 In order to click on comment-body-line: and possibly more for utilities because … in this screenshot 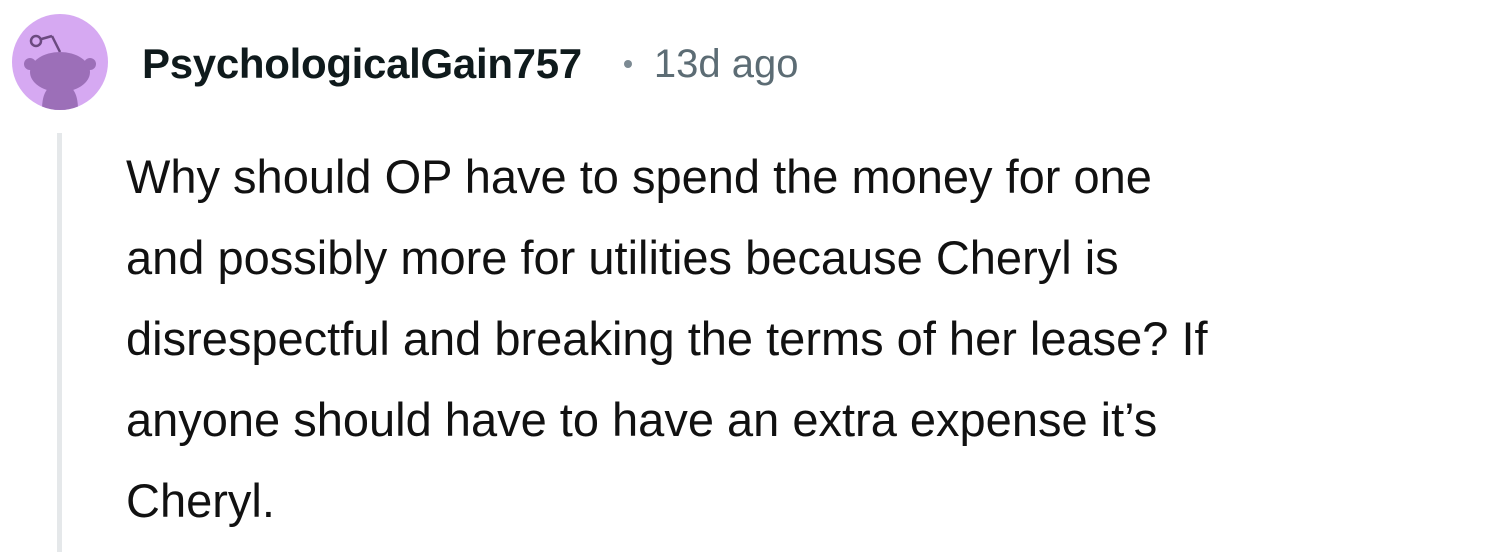, I will do `click(622, 257)`.